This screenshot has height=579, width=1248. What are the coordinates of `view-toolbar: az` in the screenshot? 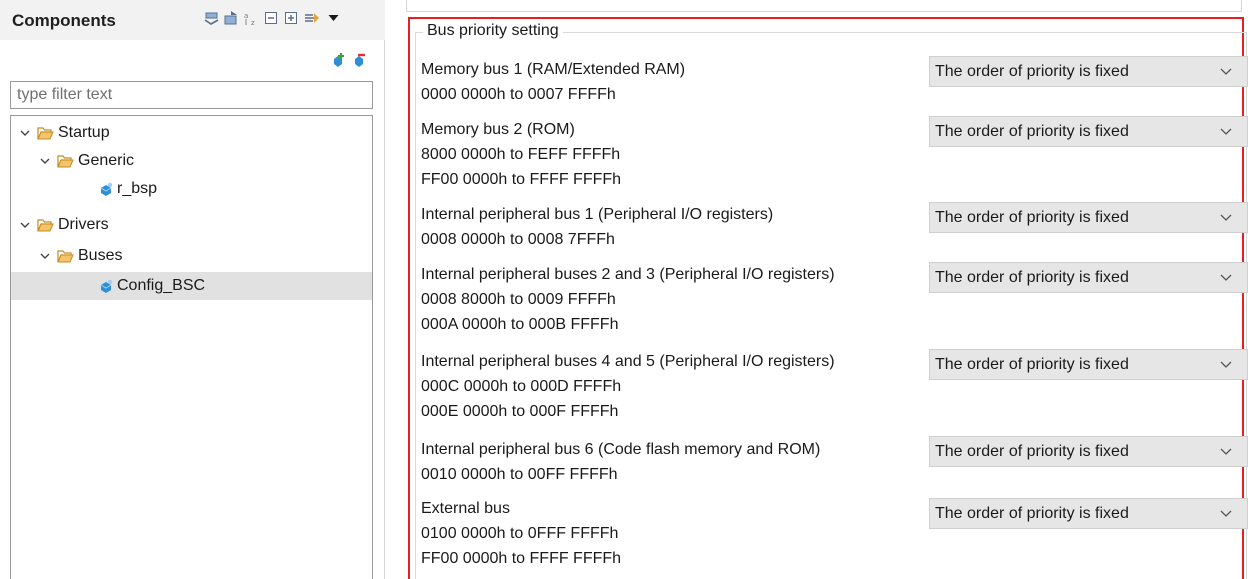 It's located at (271, 18).